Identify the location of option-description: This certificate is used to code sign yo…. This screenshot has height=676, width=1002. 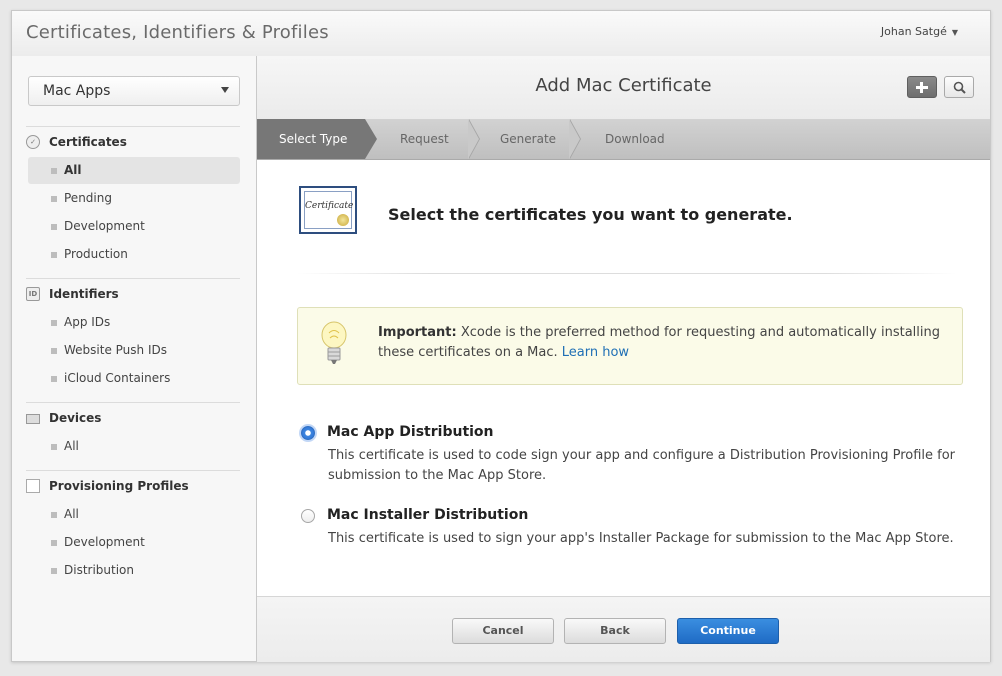
(642, 465).